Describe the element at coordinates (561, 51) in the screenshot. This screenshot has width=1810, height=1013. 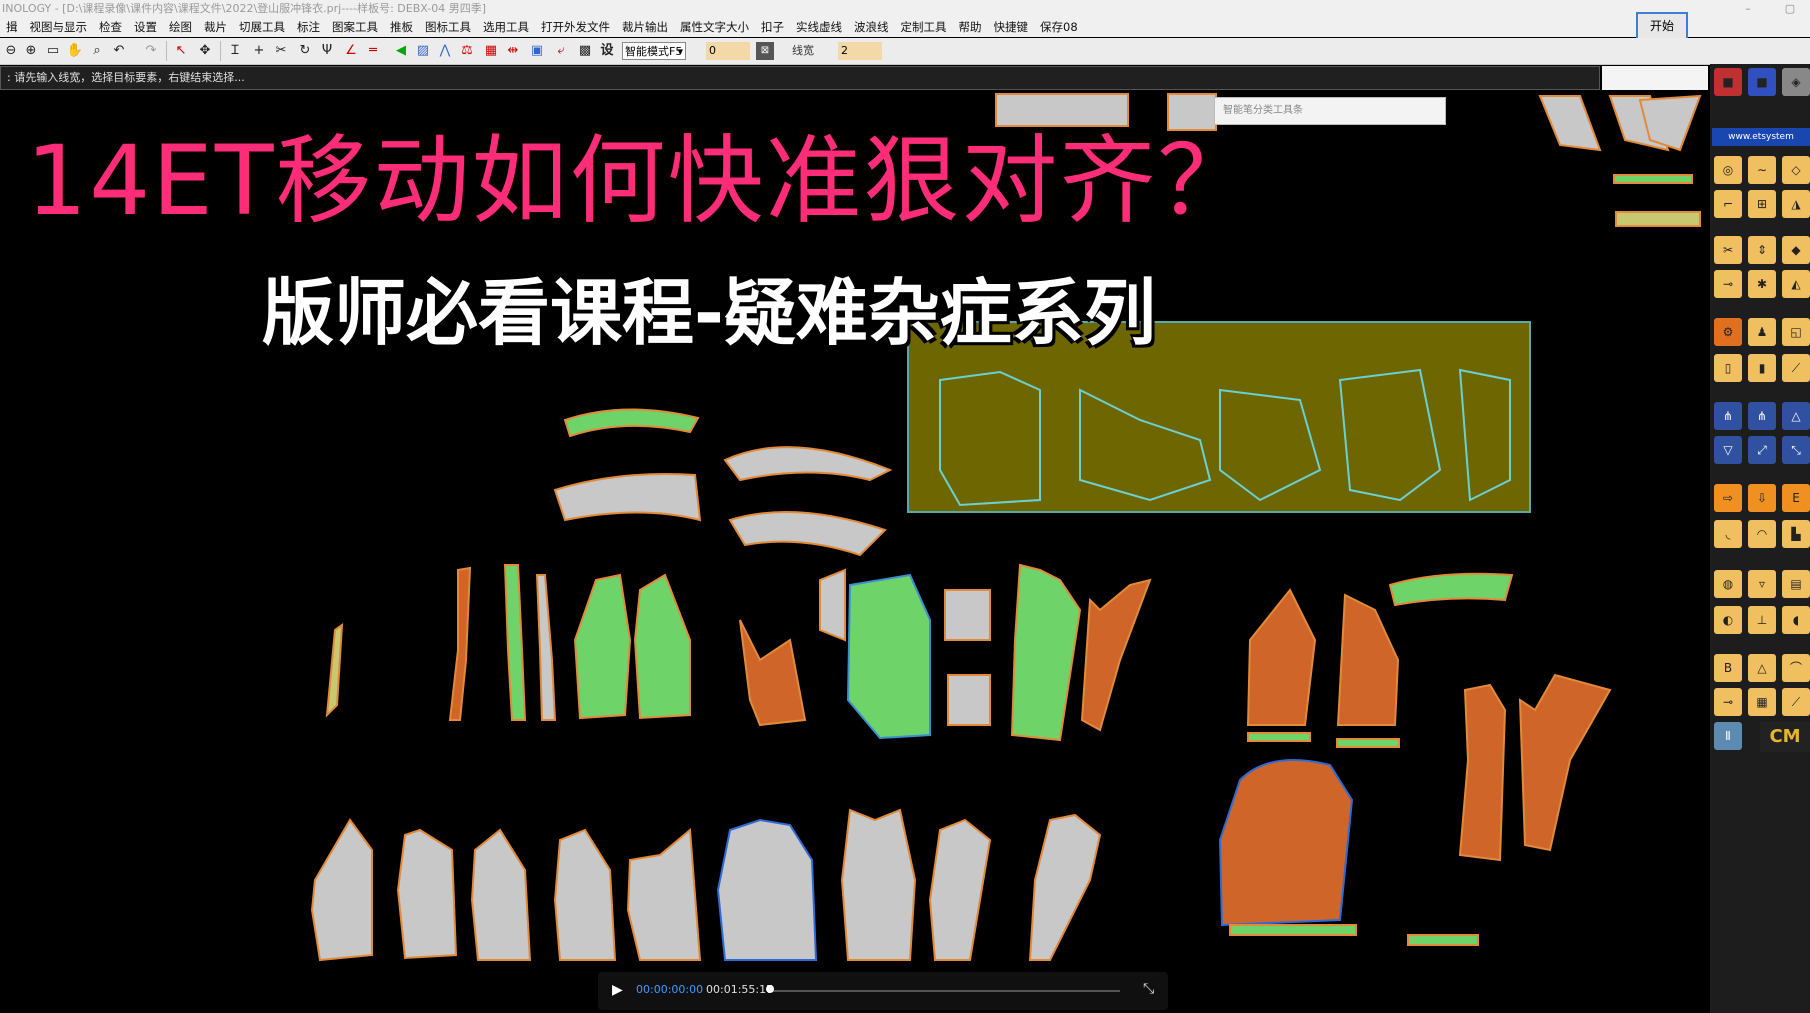
I see `seam-icon: ⤶` at that location.